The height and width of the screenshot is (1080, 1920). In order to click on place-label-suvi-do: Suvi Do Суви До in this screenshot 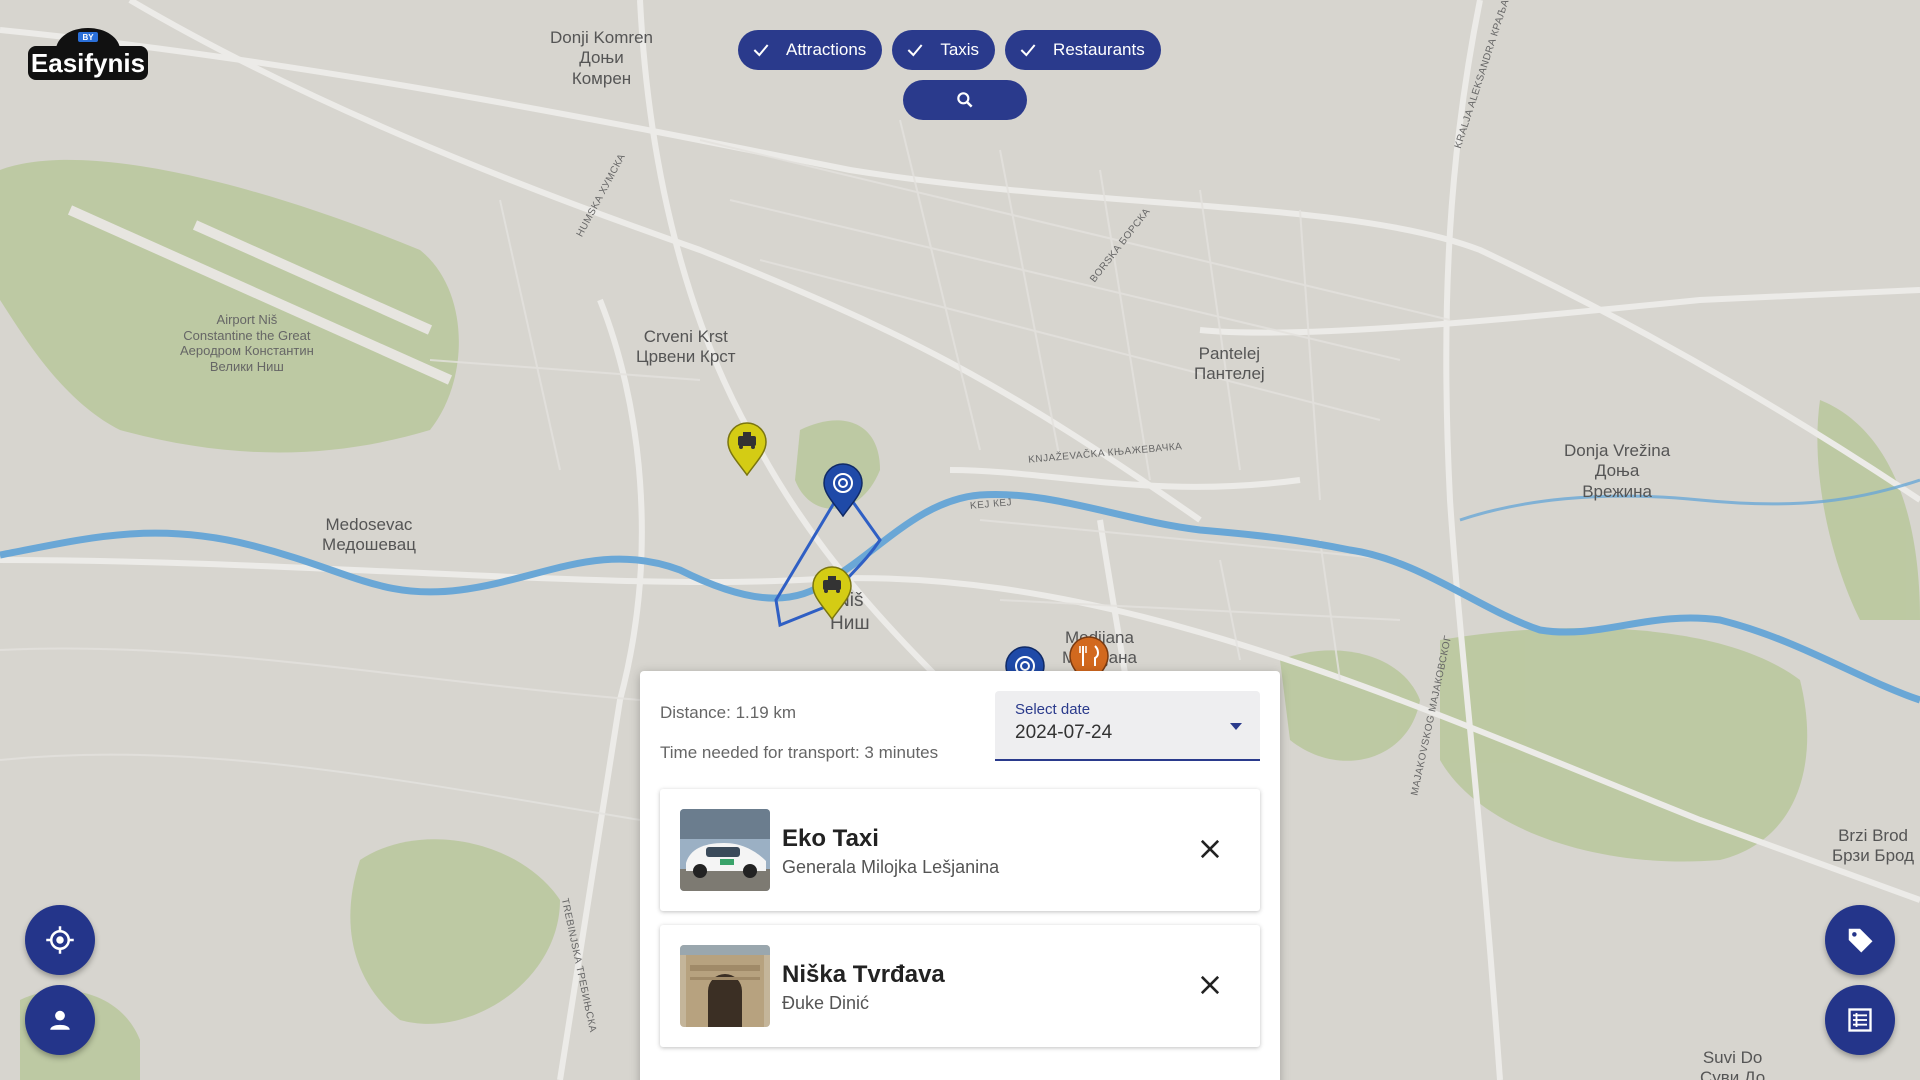, I will do `click(1733, 1064)`.